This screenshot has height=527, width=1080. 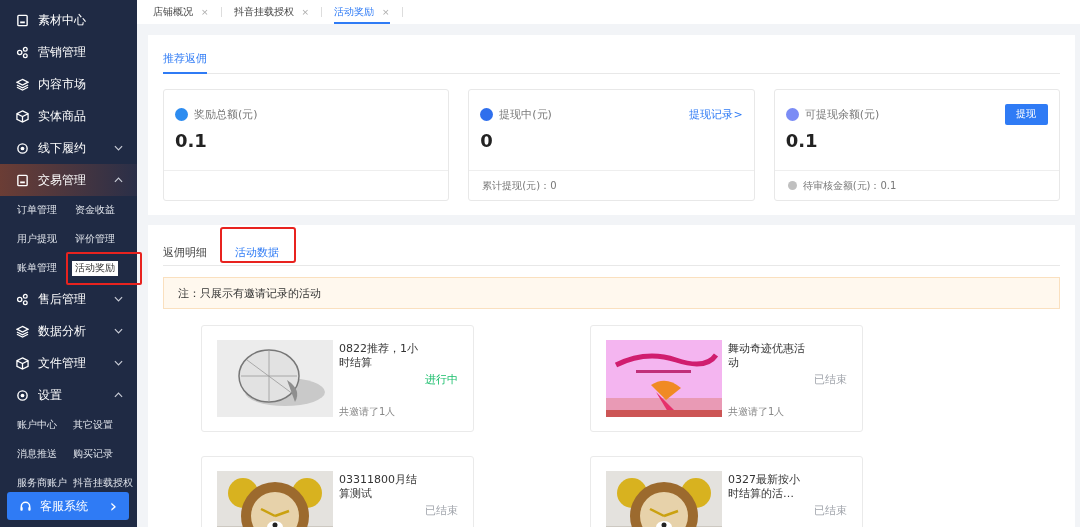 What do you see at coordinates (68, 148) in the screenshot?
I see `nav-item: 线下履约` at bounding box center [68, 148].